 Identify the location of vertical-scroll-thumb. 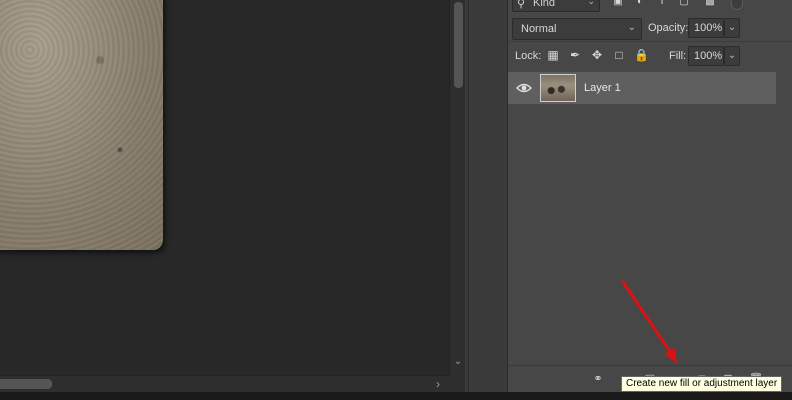
(458, 45).